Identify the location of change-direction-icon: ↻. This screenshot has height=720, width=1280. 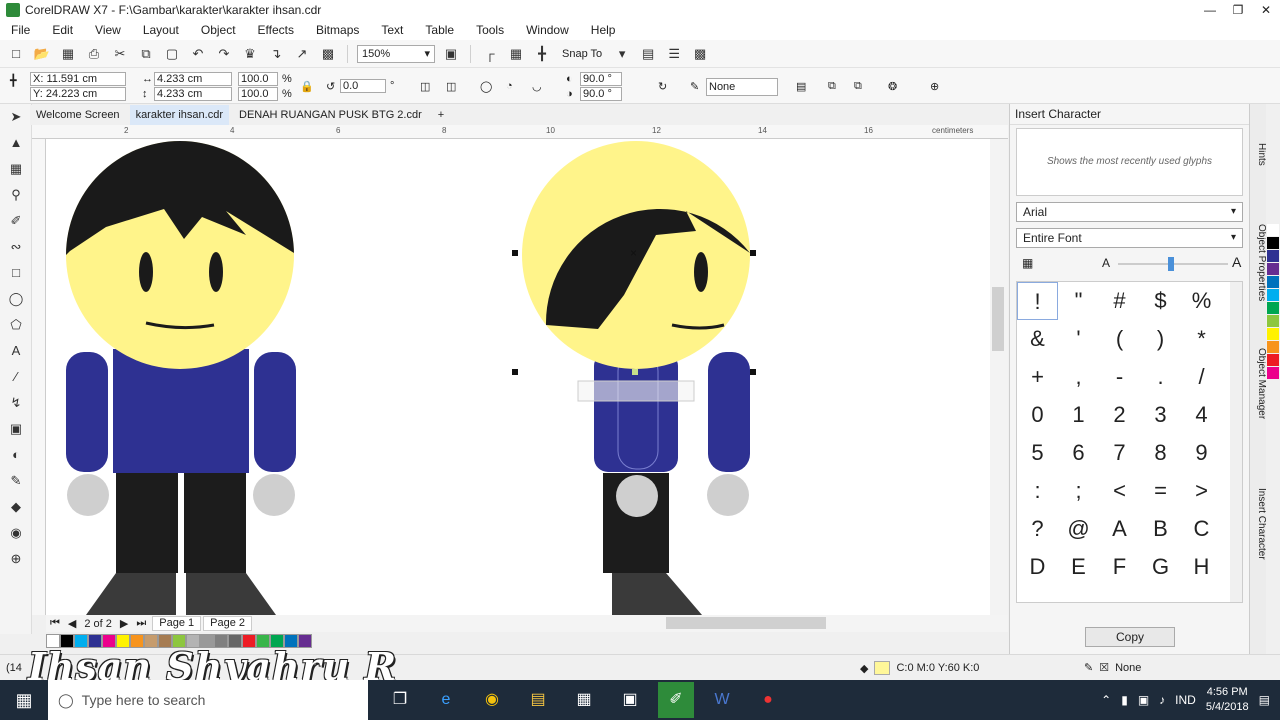
(662, 86).